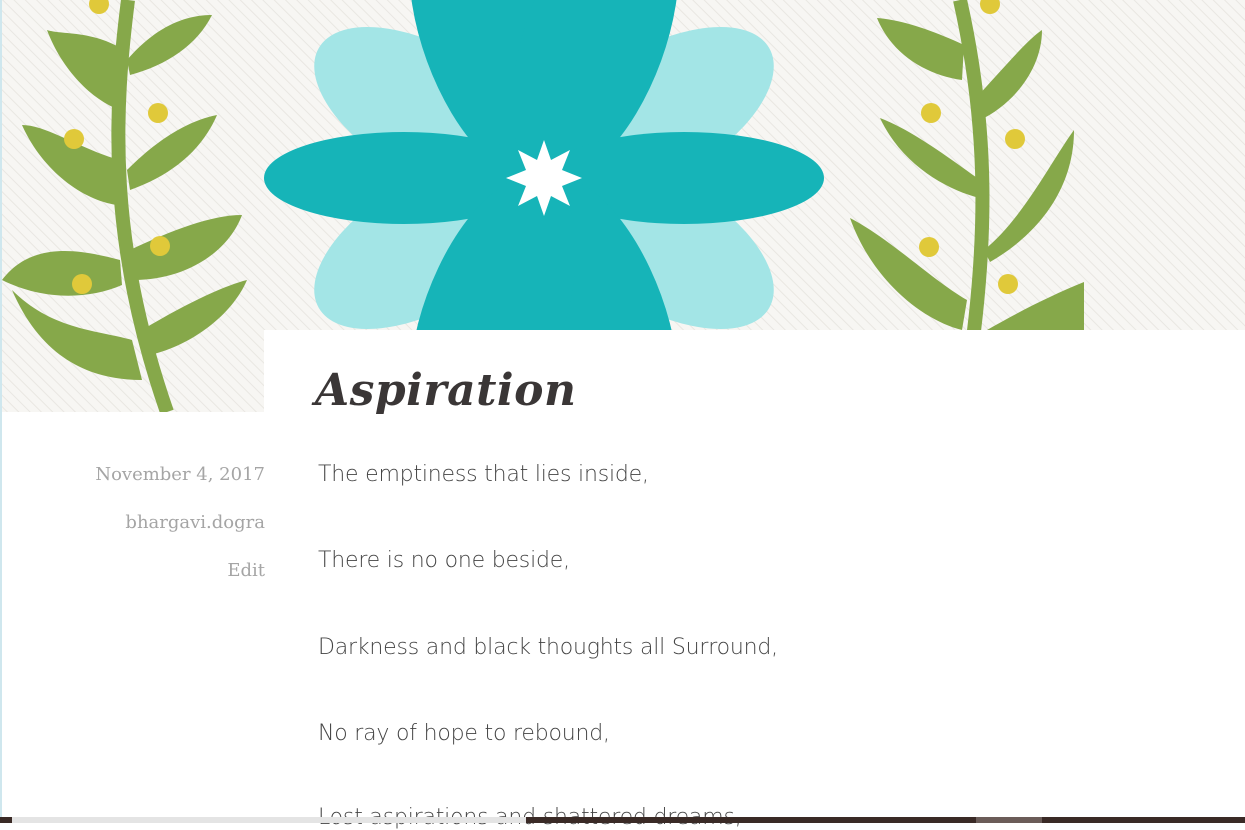  What do you see at coordinates (246, 570) in the screenshot?
I see `edit-post-link: Edit` at bounding box center [246, 570].